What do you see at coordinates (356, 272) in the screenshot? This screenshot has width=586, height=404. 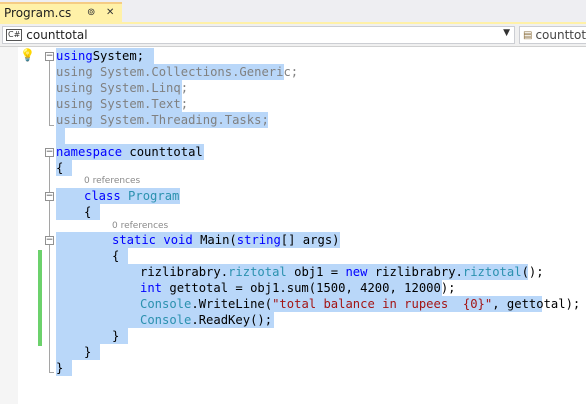 I see `code-keyword: new` at bounding box center [356, 272].